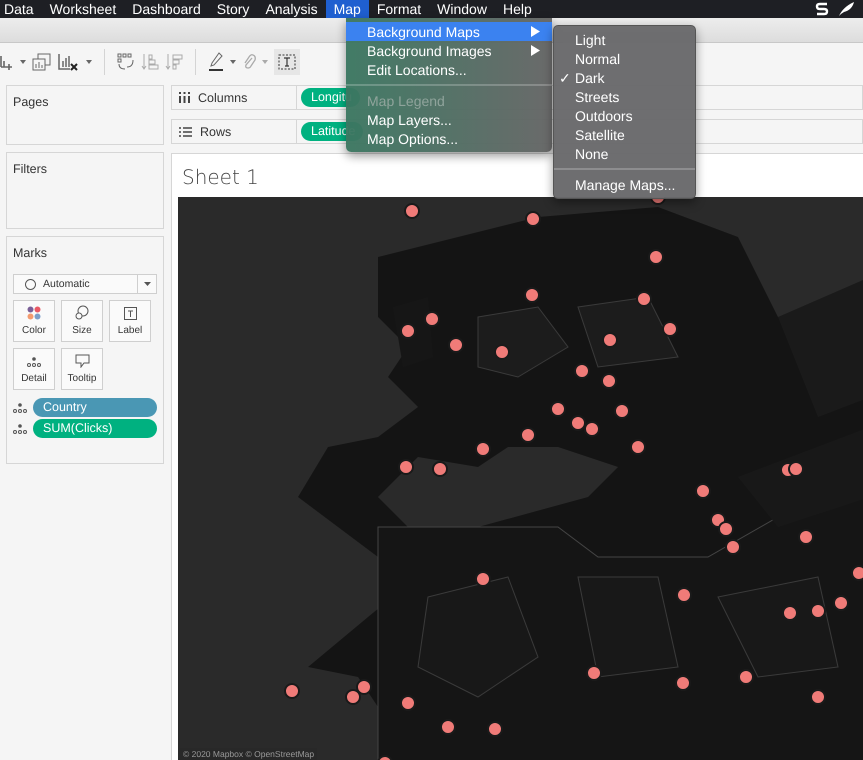 This screenshot has width=863, height=760. What do you see at coordinates (184, 97) in the screenshot?
I see `columns-icon` at bounding box center [184, 97].